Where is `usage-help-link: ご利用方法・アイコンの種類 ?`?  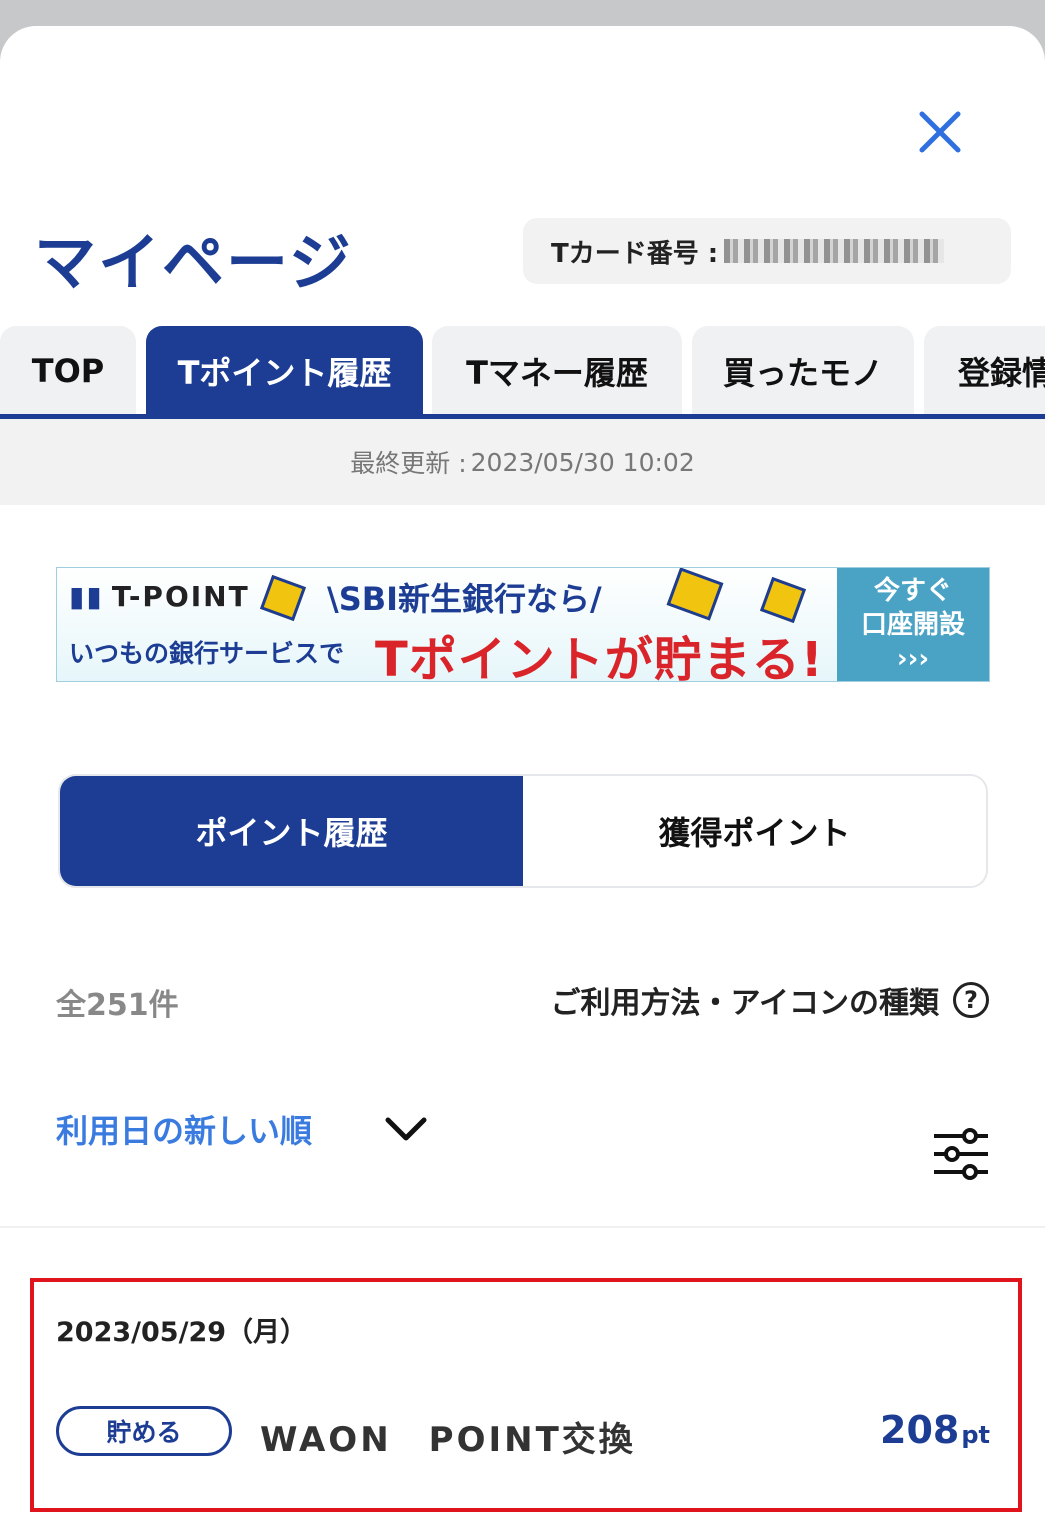 usage-help-link: ご利用方法・アイコンの種類 ? is located at coordinates (769, 1000).